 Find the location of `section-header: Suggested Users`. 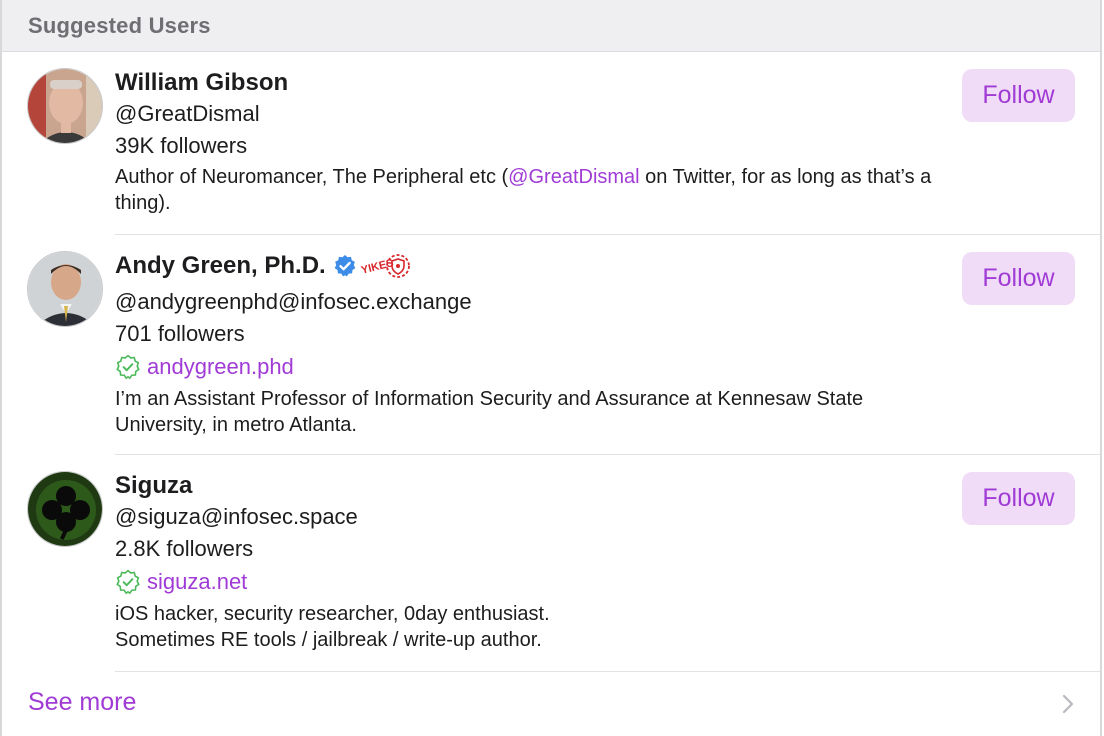

section-header: Suggested Users is located at coordinates (551, 26).